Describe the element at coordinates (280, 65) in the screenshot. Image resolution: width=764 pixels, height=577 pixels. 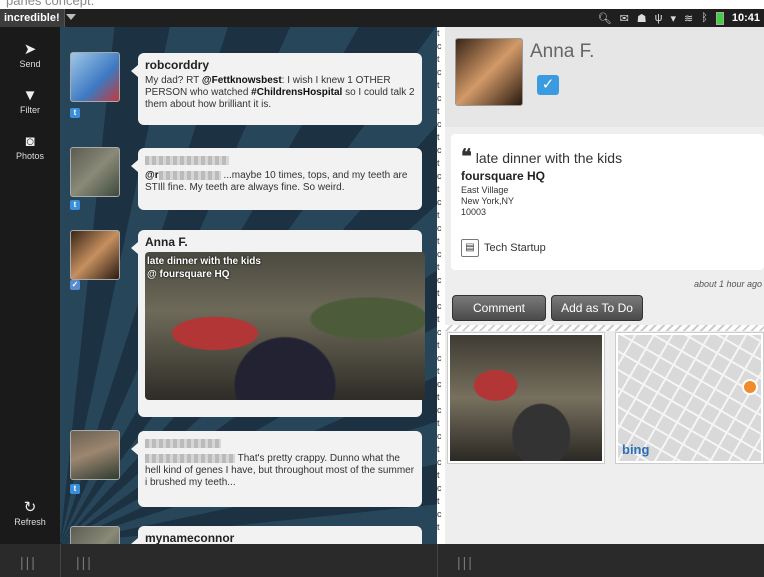
I see `author-name: robcorddry` at that location.